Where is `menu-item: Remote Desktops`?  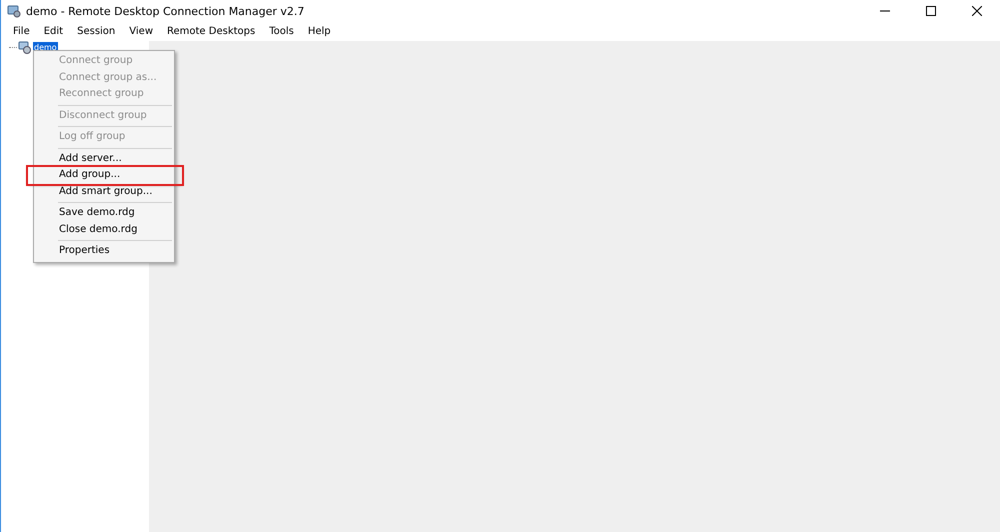
menu-item: Remote Desktops is located at coordinates (211, 31).